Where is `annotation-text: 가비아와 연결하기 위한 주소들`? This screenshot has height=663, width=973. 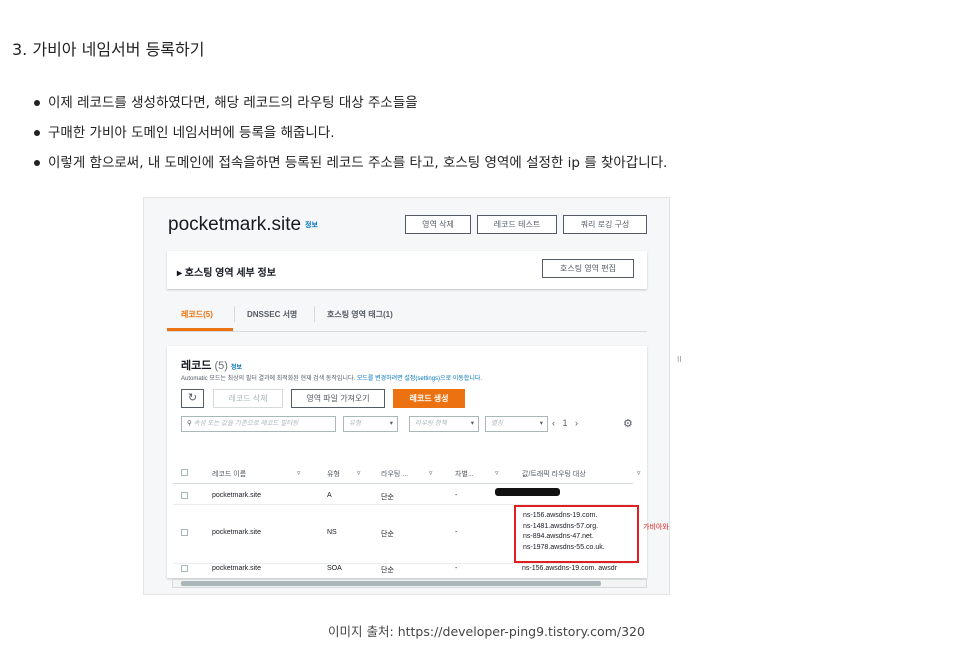
annotation-text: 가비아와 연결하기 위한 주소들 is located at coordinates (656, 527).